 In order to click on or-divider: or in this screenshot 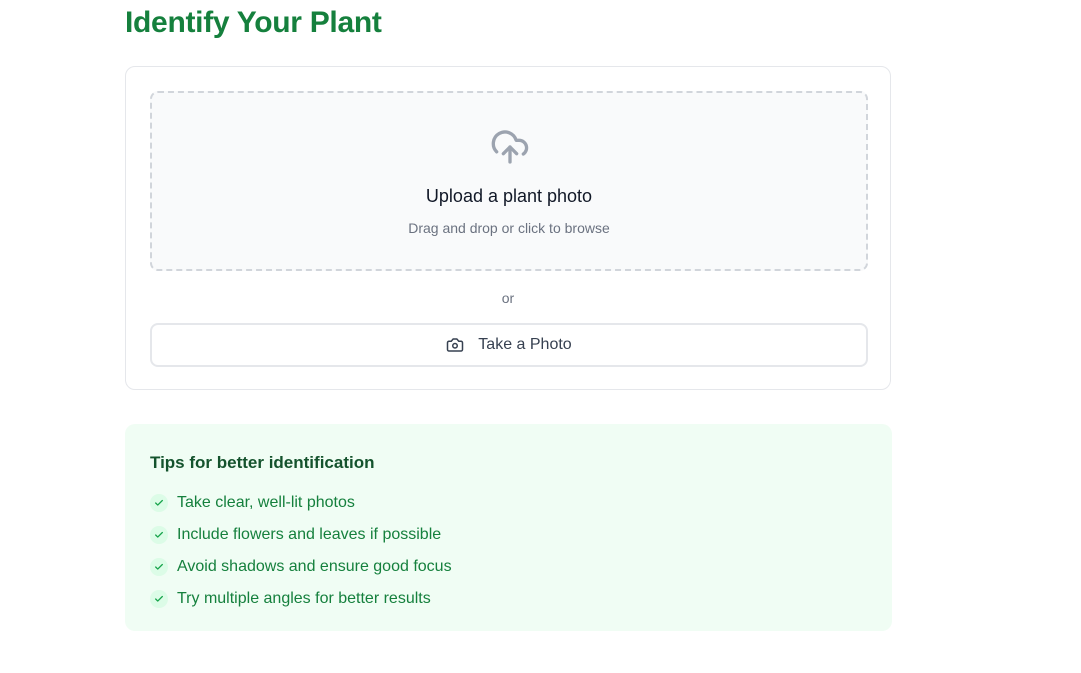, I will do `click(508, 298)`.